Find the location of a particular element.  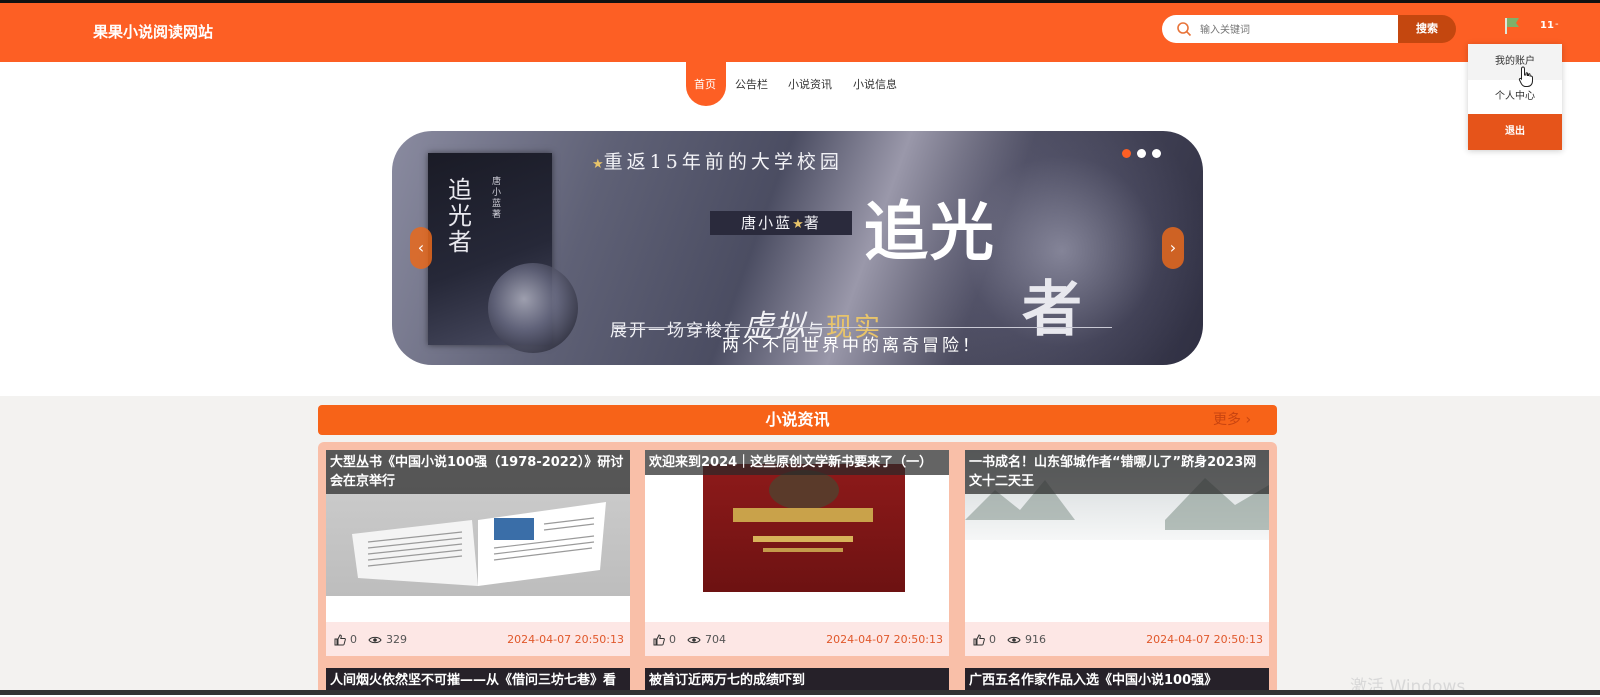

news-card-title: 人间烟火依然坚不可摧——从《借问三坊七巷》看 is located at coordinates (478, 679).